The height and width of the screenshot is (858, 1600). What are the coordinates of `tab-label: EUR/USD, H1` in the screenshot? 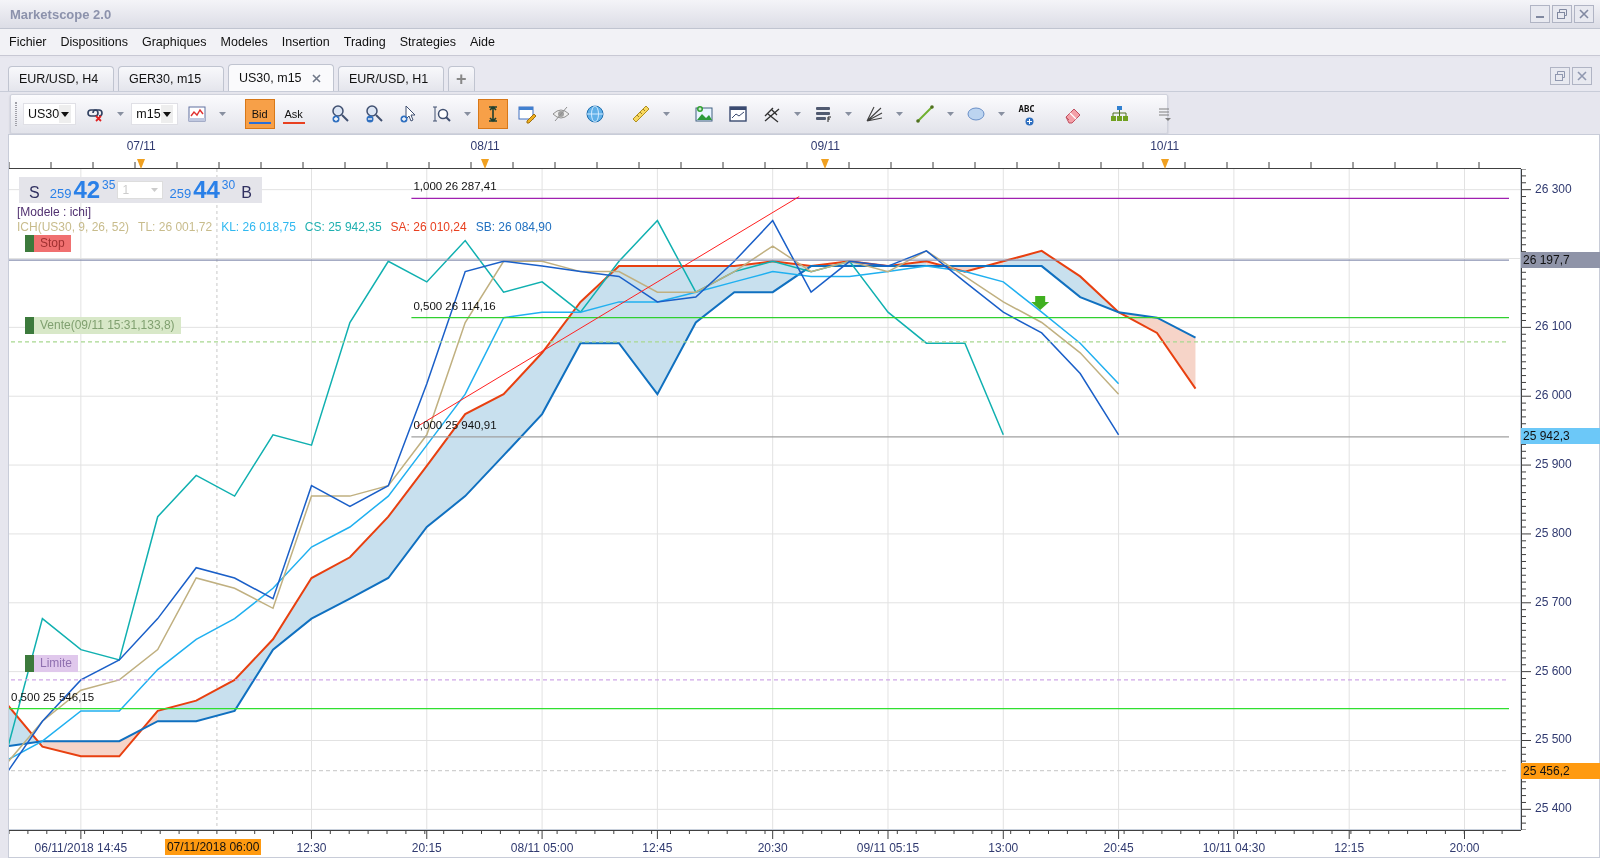 It's located at (389, 79).